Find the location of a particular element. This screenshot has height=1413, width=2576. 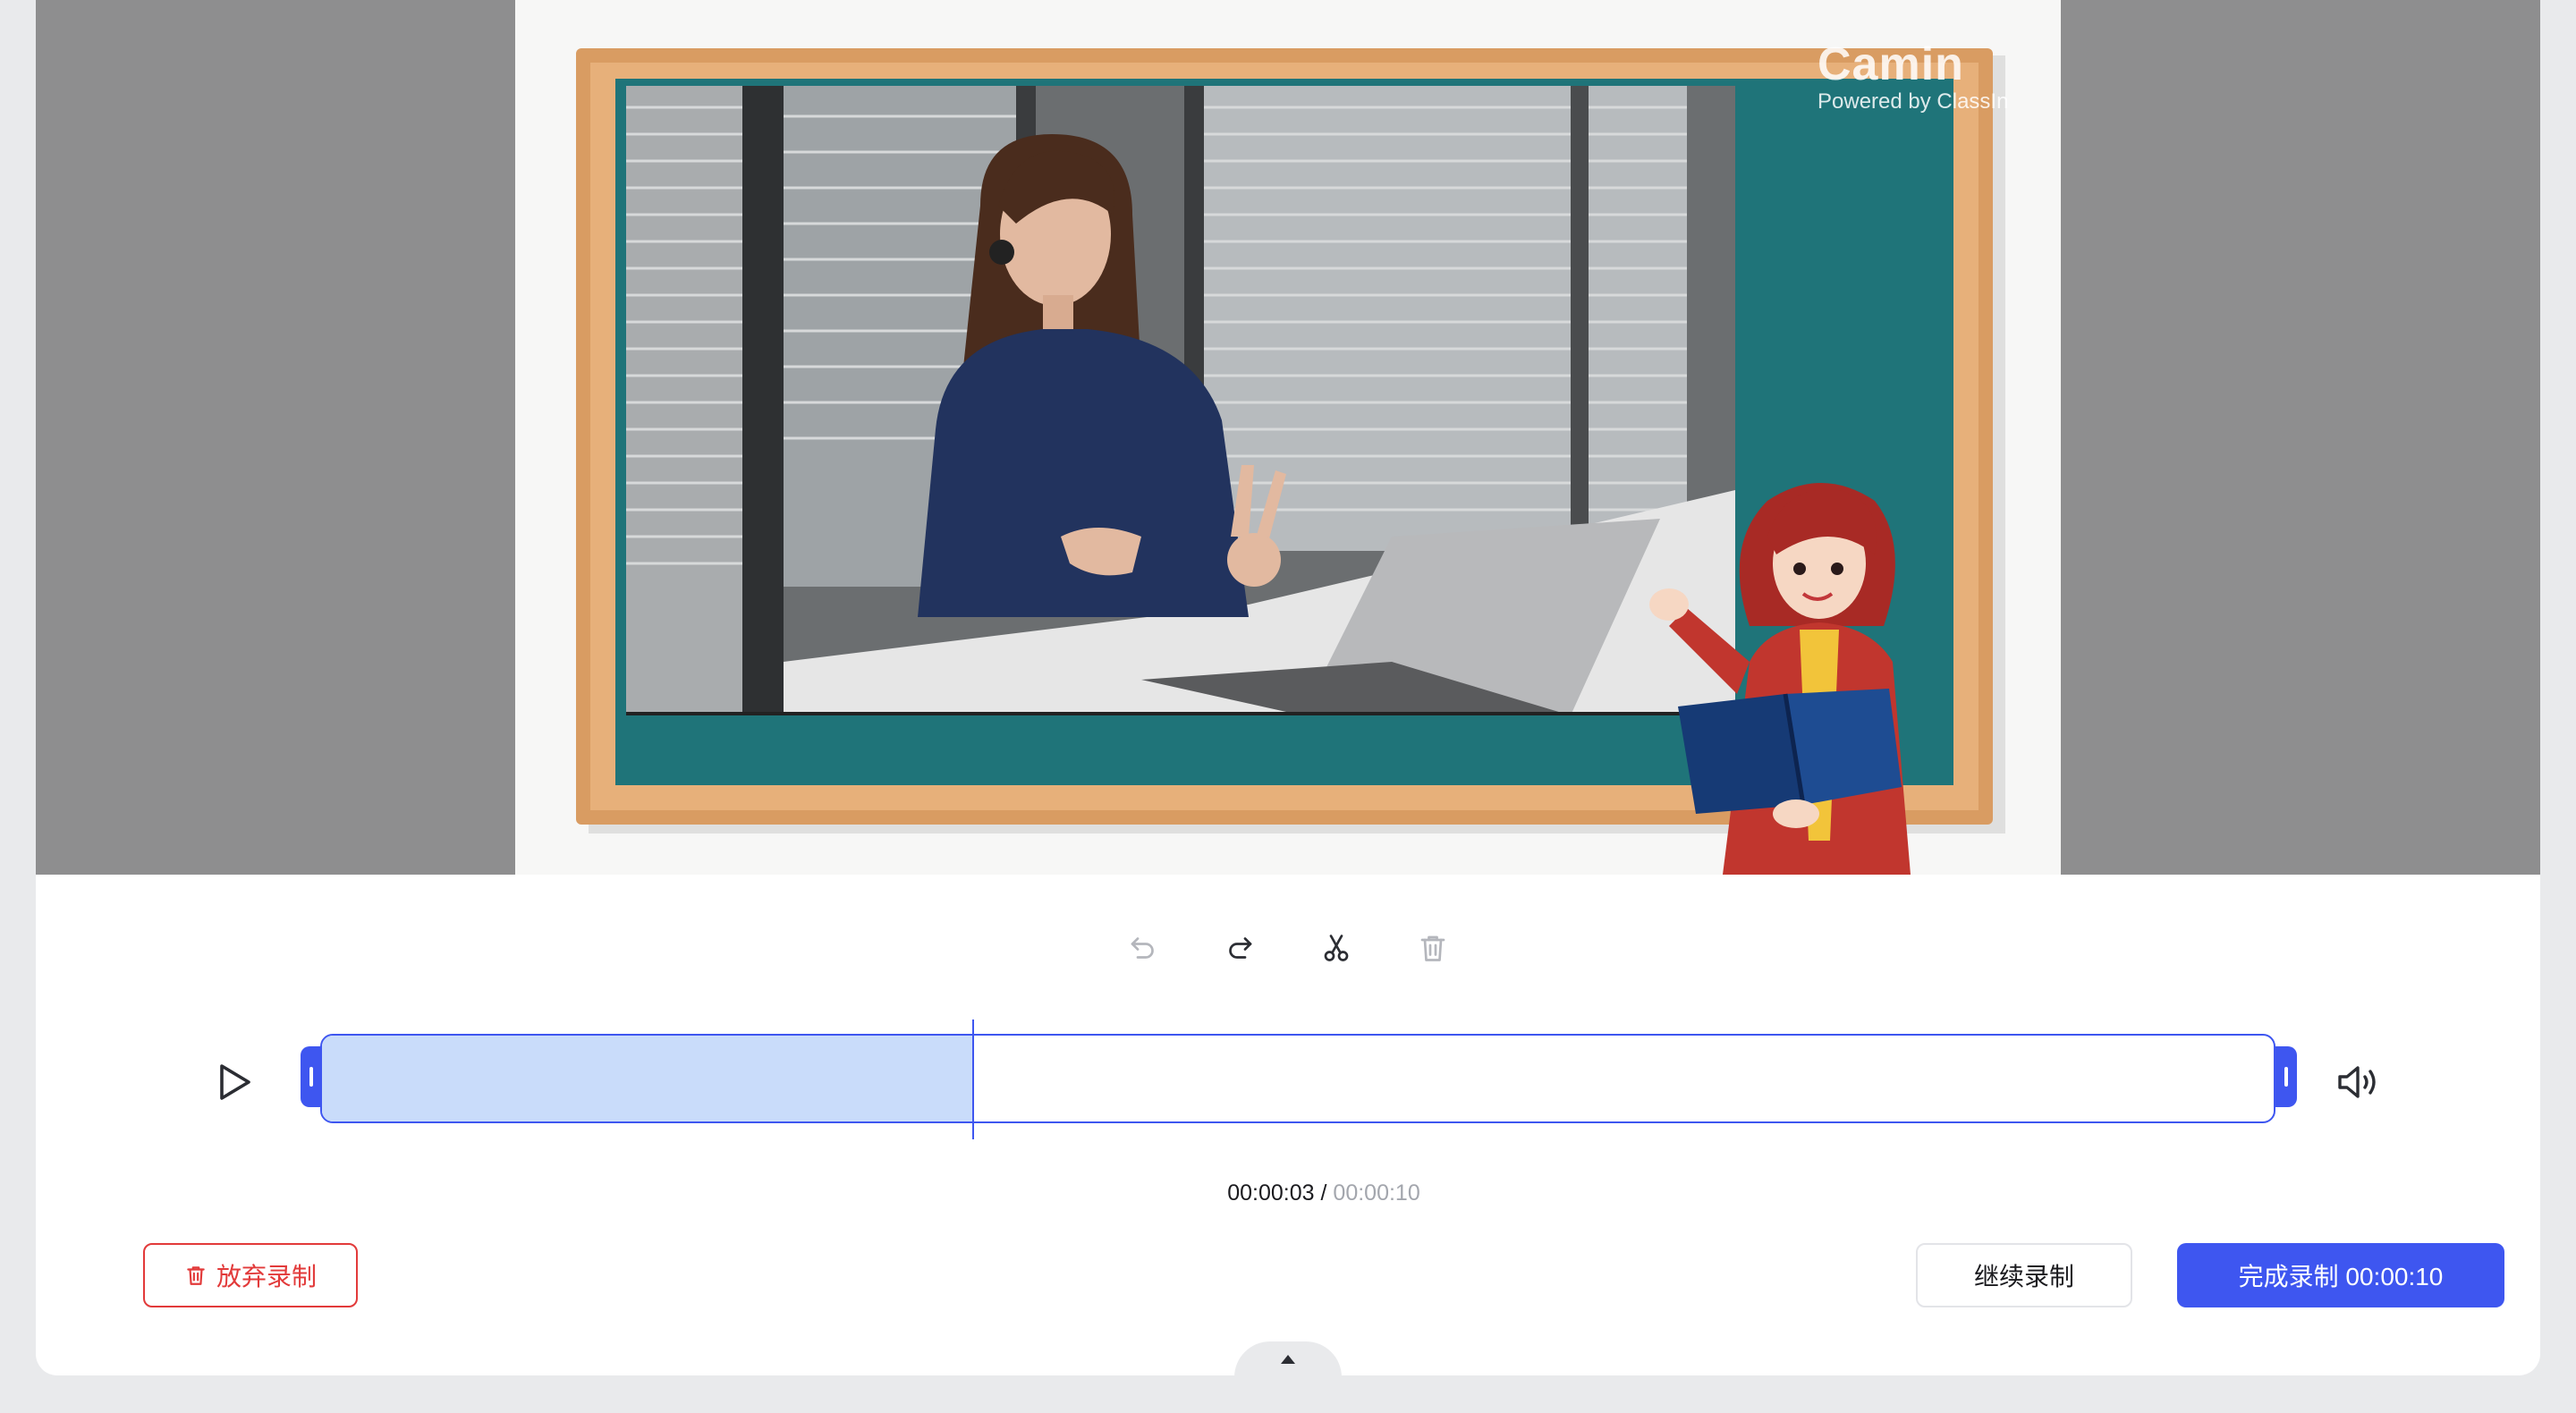

volume-button is located at coordinates (2359, 1082).